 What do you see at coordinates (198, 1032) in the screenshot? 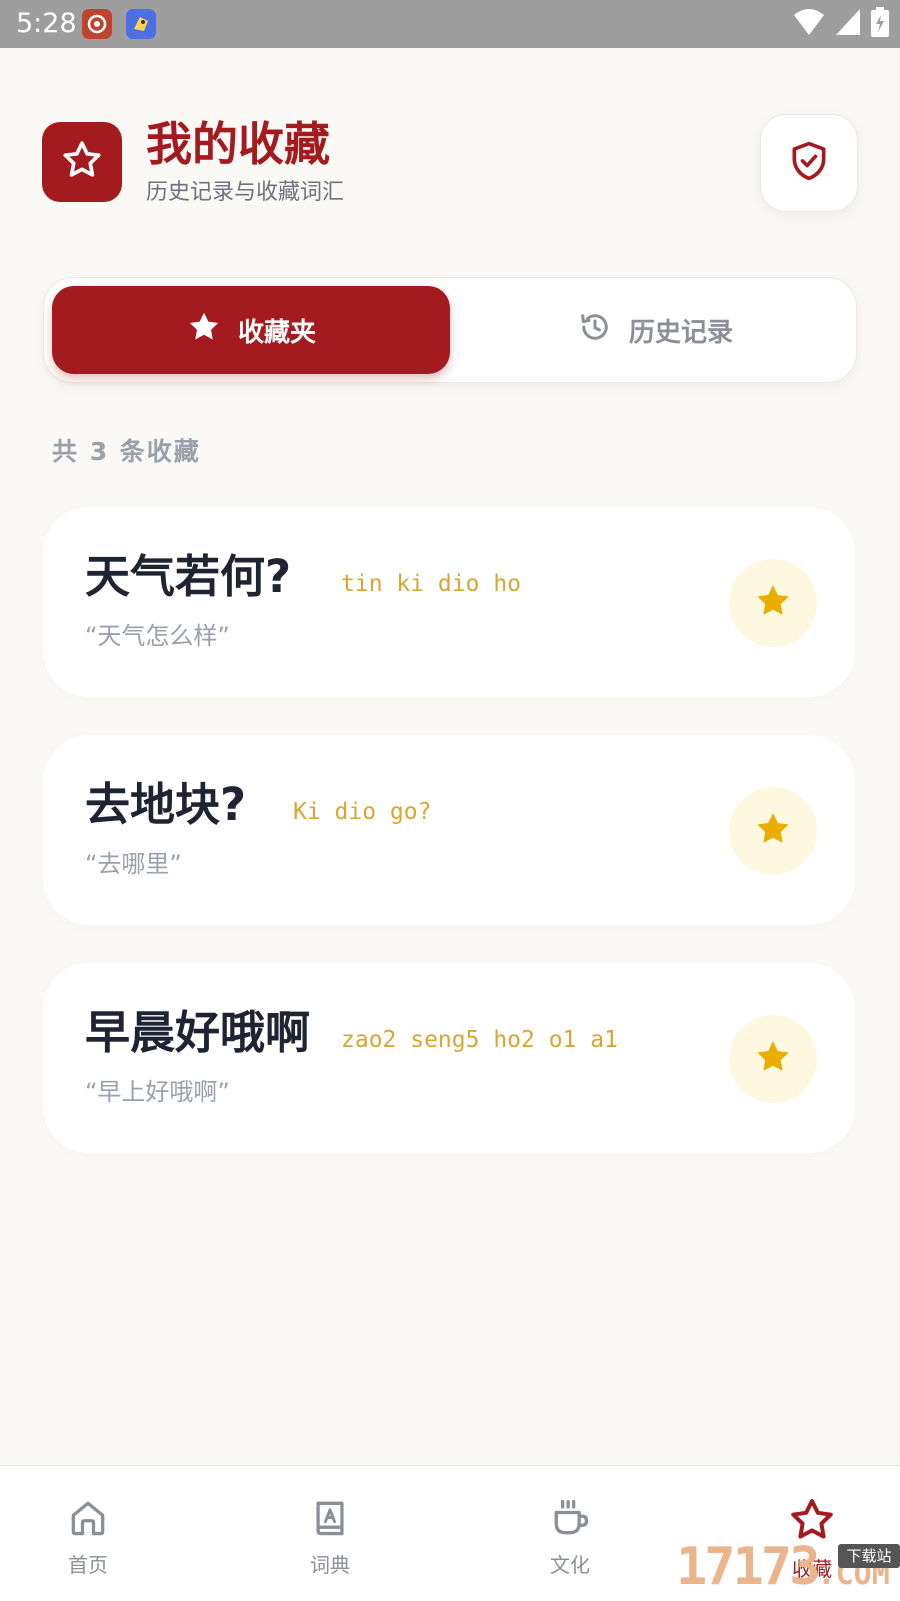
I see `card-word: 早晨好哦啊` at bounding box center [198, 1032].